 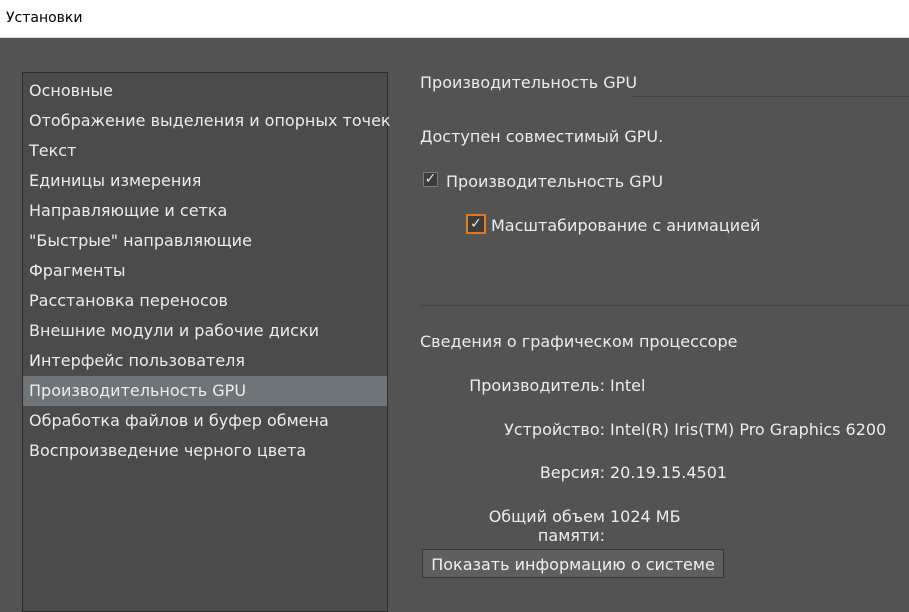 What do you see at coordinates (579, 341) in the screenshot?
I see `gpu-info-heading: Сведения о графическом процессоре` at bounding box center [579, 341].